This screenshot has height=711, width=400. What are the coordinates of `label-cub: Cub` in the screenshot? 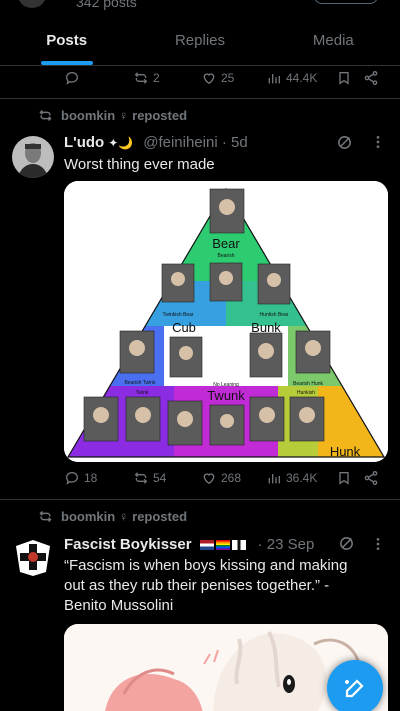 It's located at (184, 327).